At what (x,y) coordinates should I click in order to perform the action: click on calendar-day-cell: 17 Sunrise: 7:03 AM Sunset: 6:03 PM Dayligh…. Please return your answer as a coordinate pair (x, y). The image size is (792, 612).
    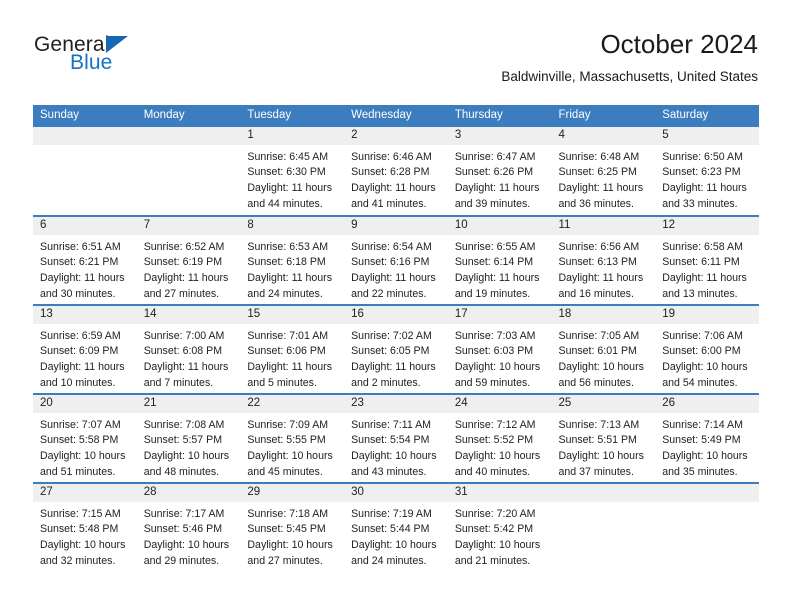
    Looking at the image, I should click on (499, 348).